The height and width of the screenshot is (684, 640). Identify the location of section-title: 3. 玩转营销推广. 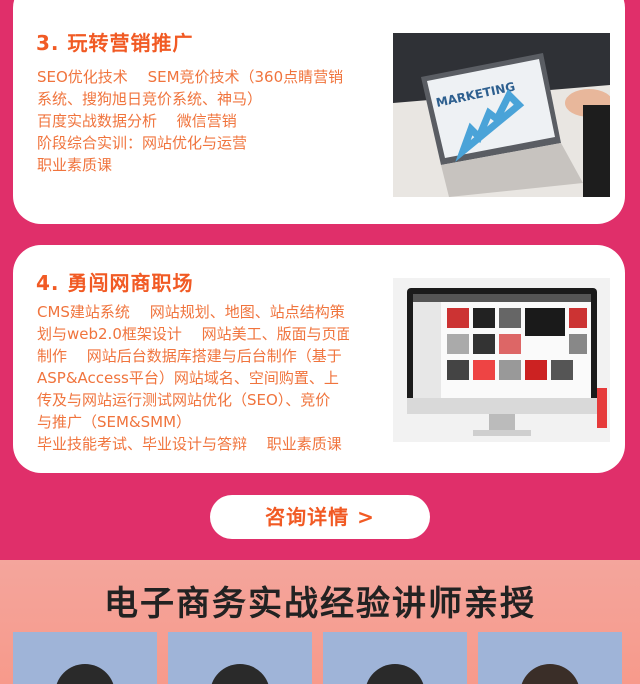
(115, 43).